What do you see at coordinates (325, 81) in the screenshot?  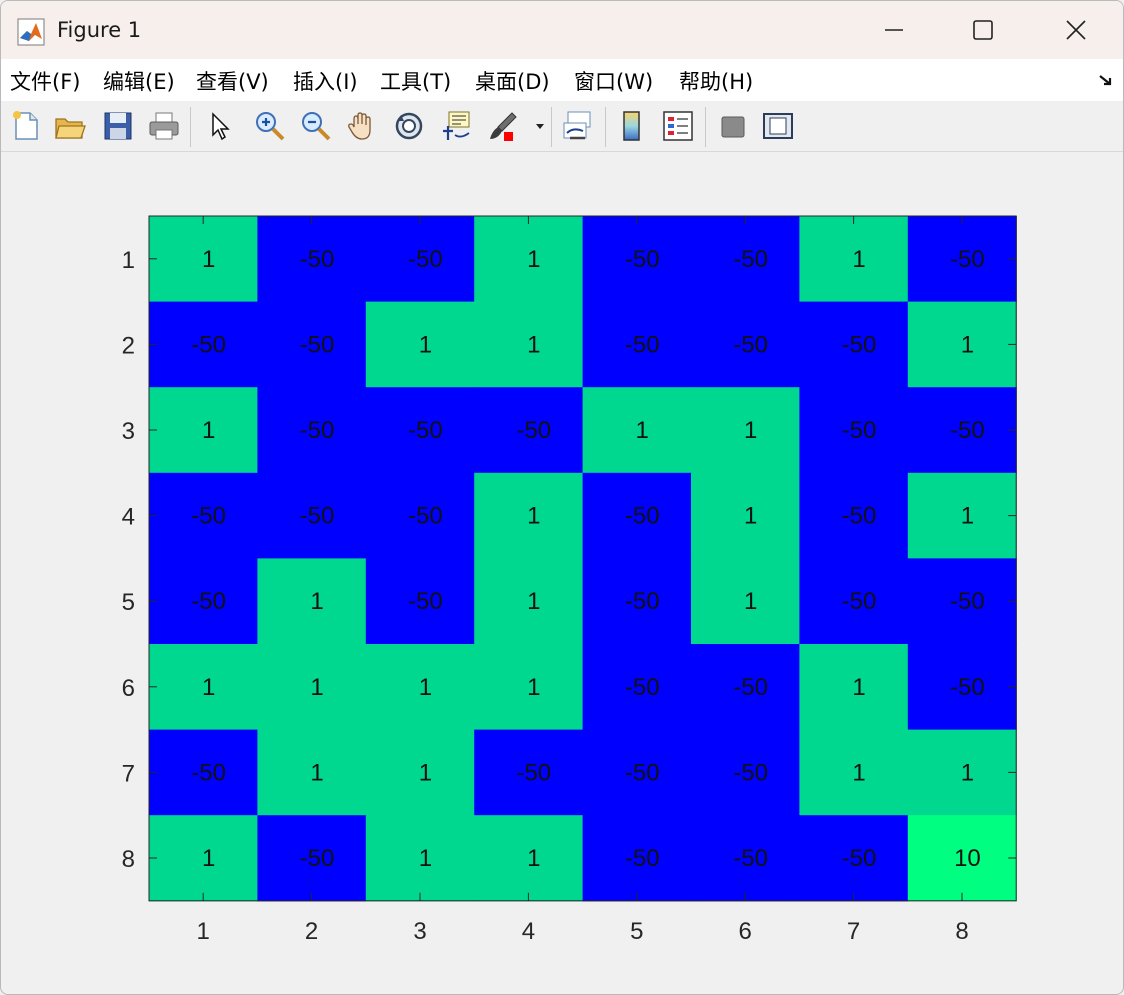 I see `menu-insert: 插入(I)` at bounding box center [325, 81].